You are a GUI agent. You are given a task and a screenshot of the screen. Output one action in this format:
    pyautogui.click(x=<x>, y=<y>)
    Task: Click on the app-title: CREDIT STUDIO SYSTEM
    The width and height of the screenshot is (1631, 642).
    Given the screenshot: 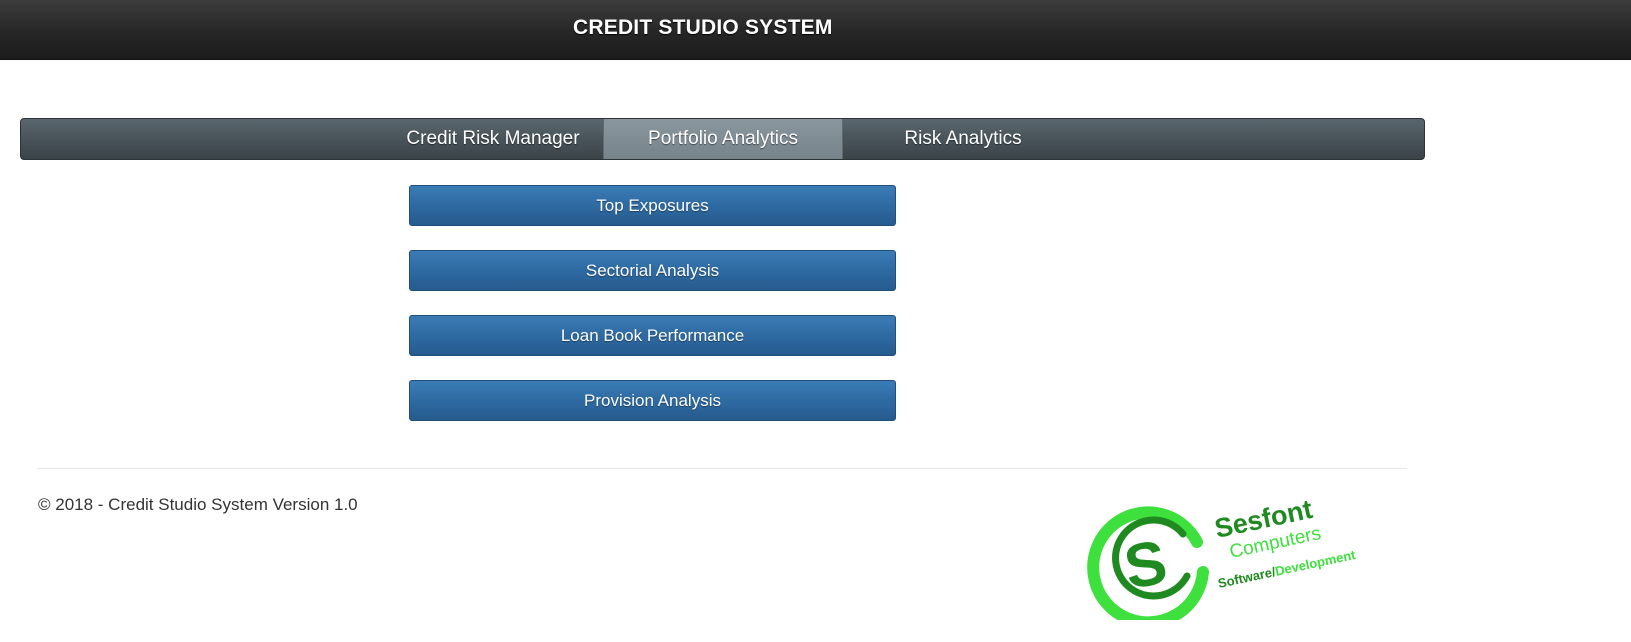 What is the action you would take?
    pyautogui.click(x=703, y=27)
    